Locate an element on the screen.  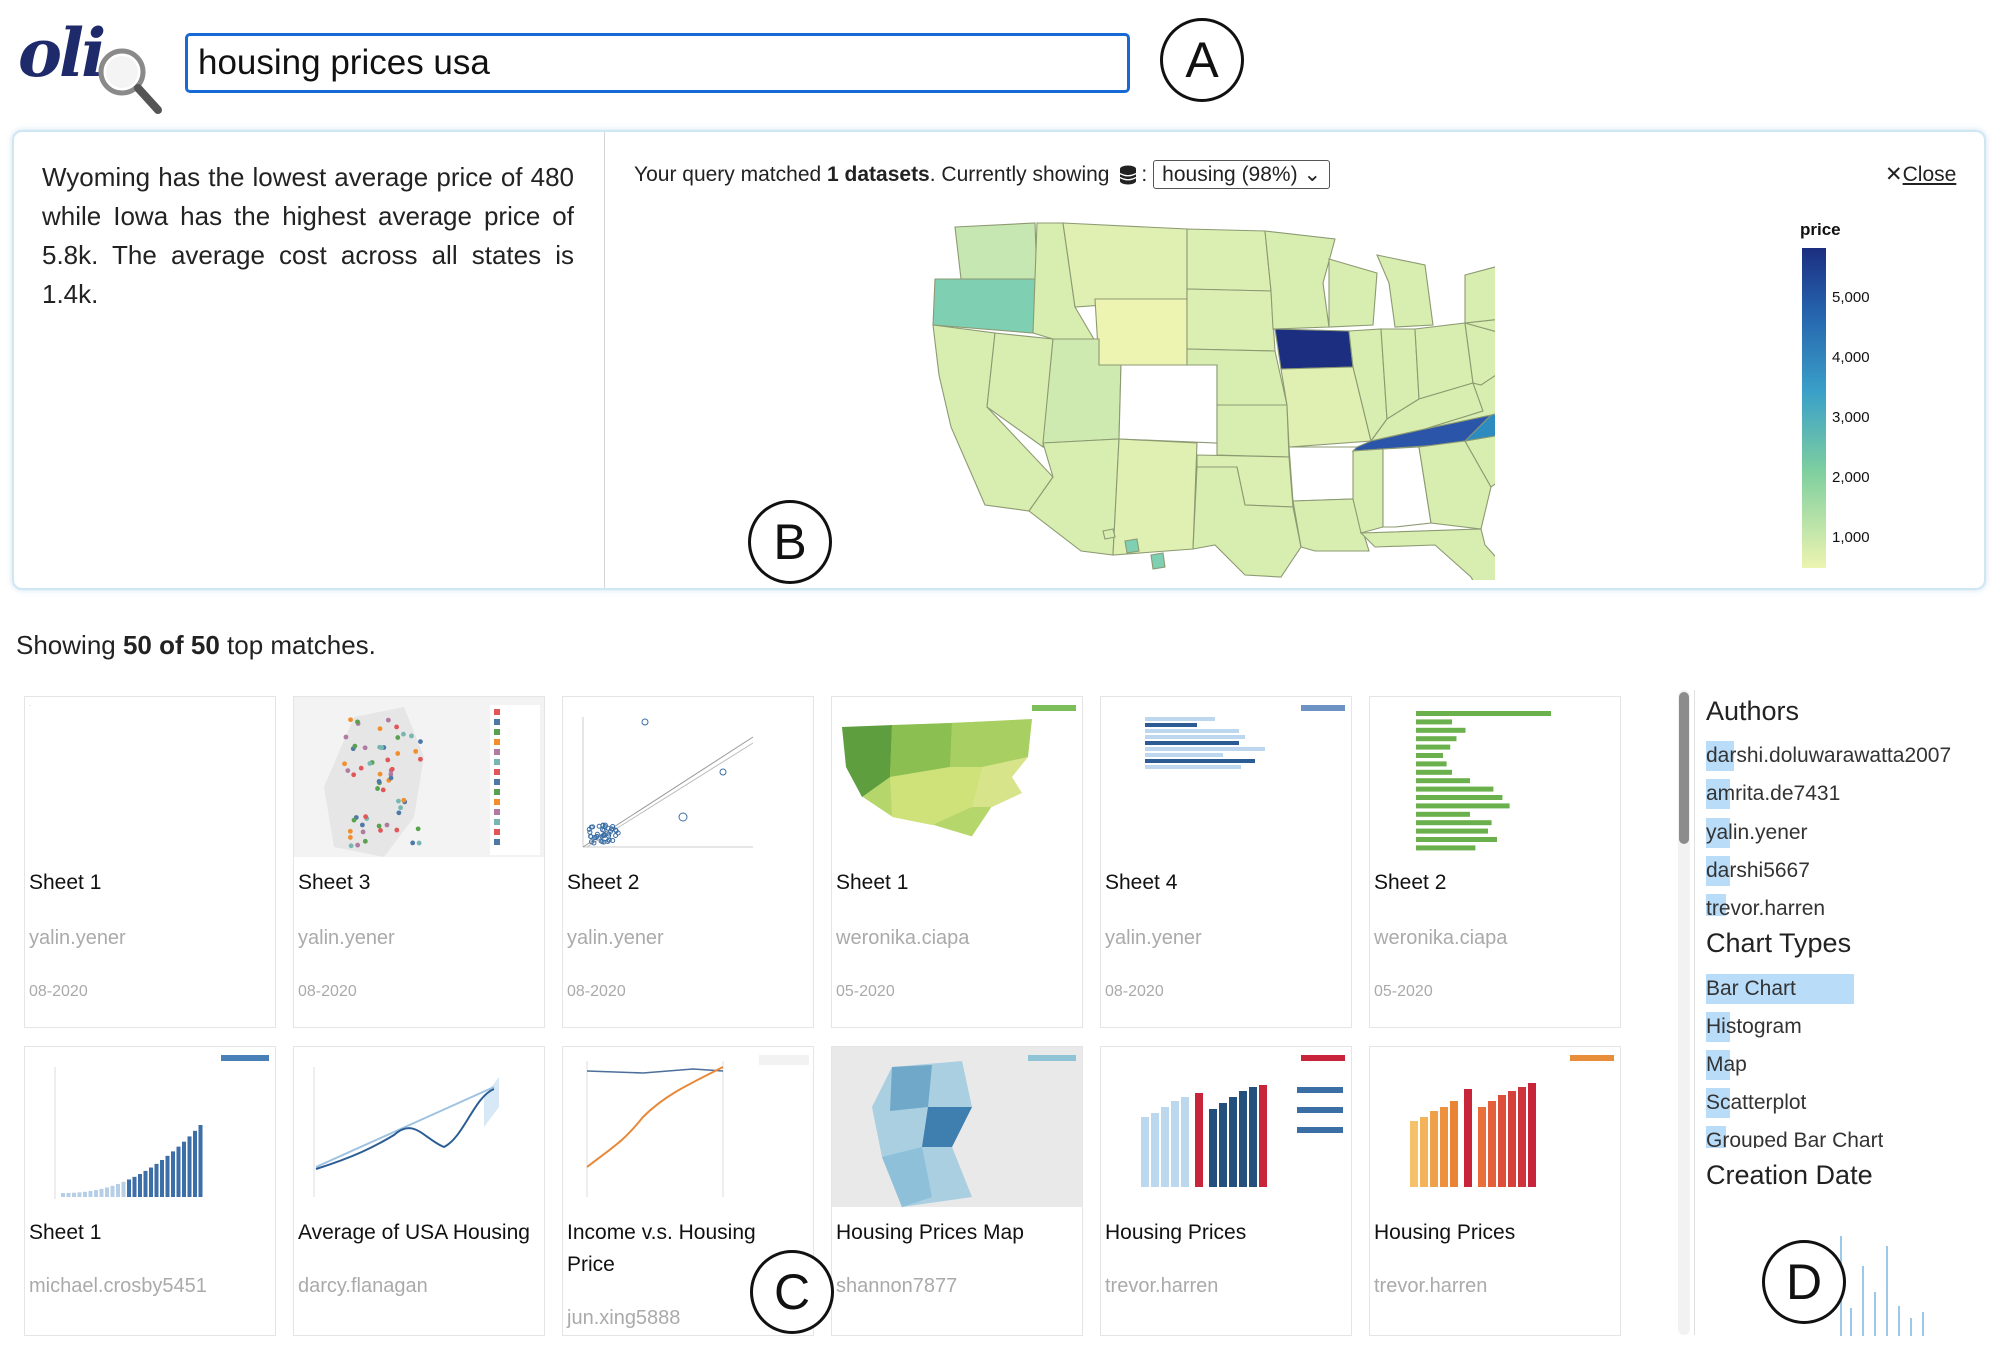
panel-divider is located at coordinates (604, 360).